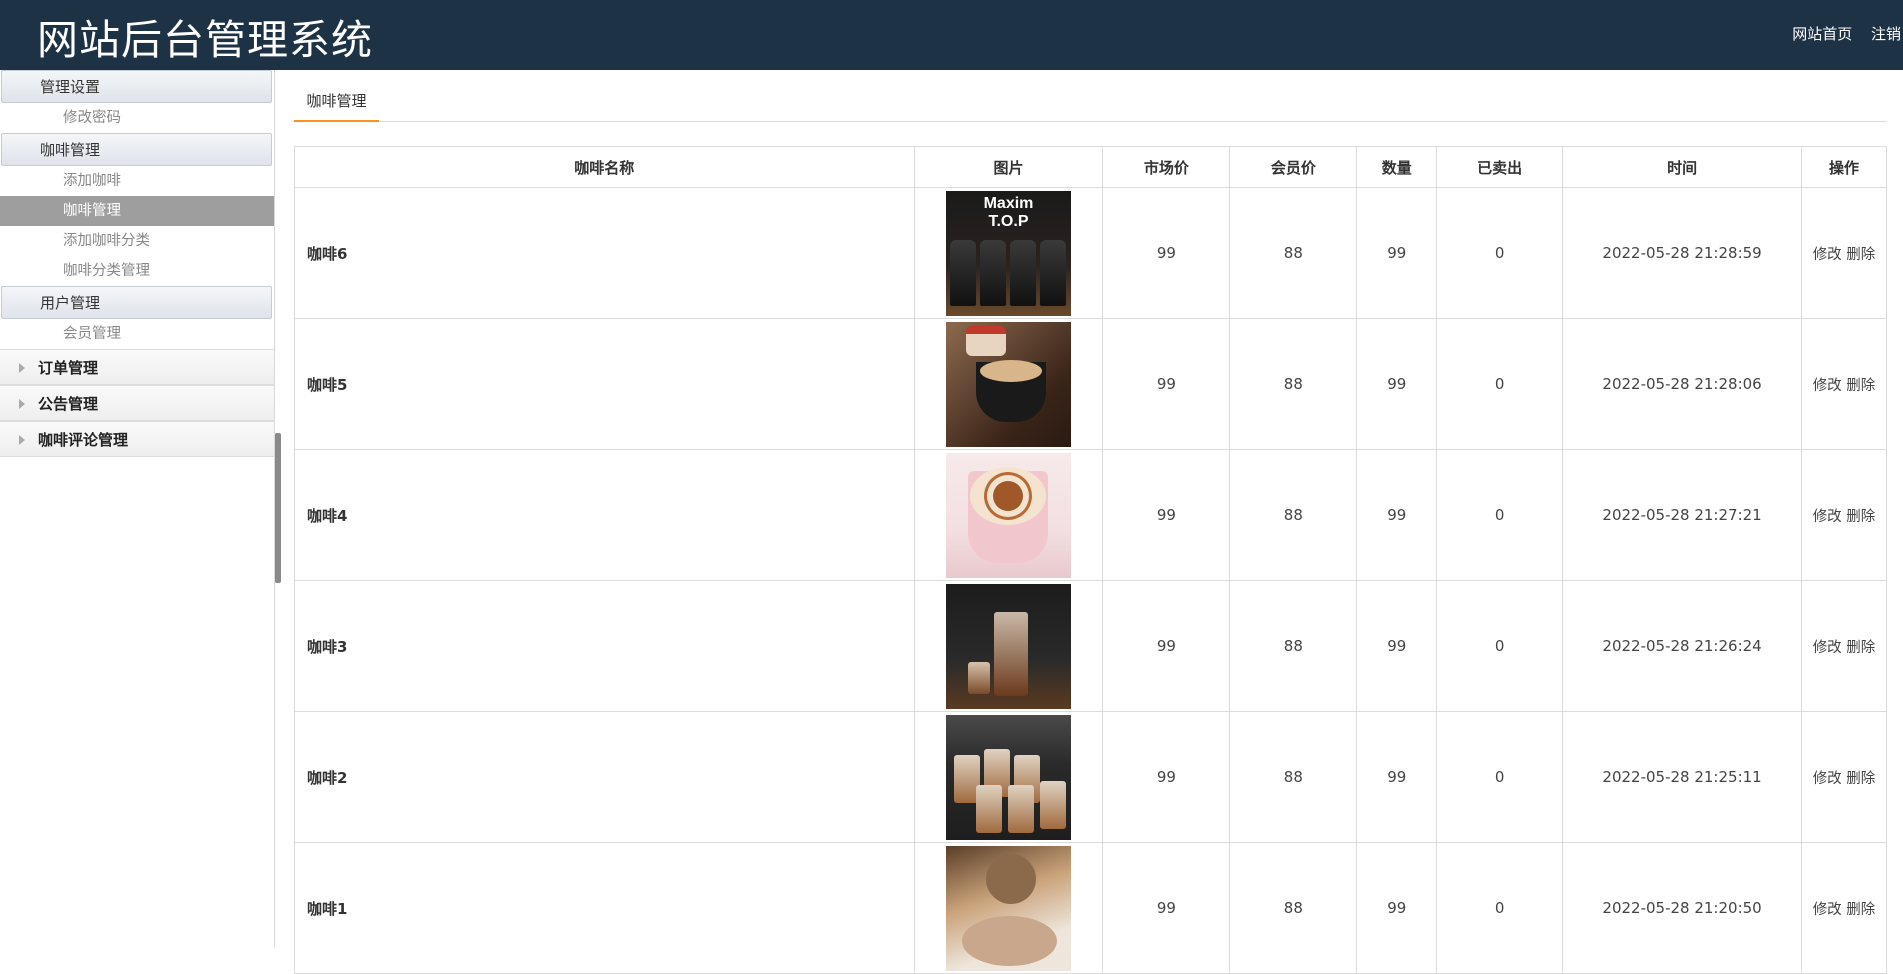 Image resolution: width=1903 pixels, height=974 pixels. I want to click on header-links: 网站首页 注销, so click(1847, 33).